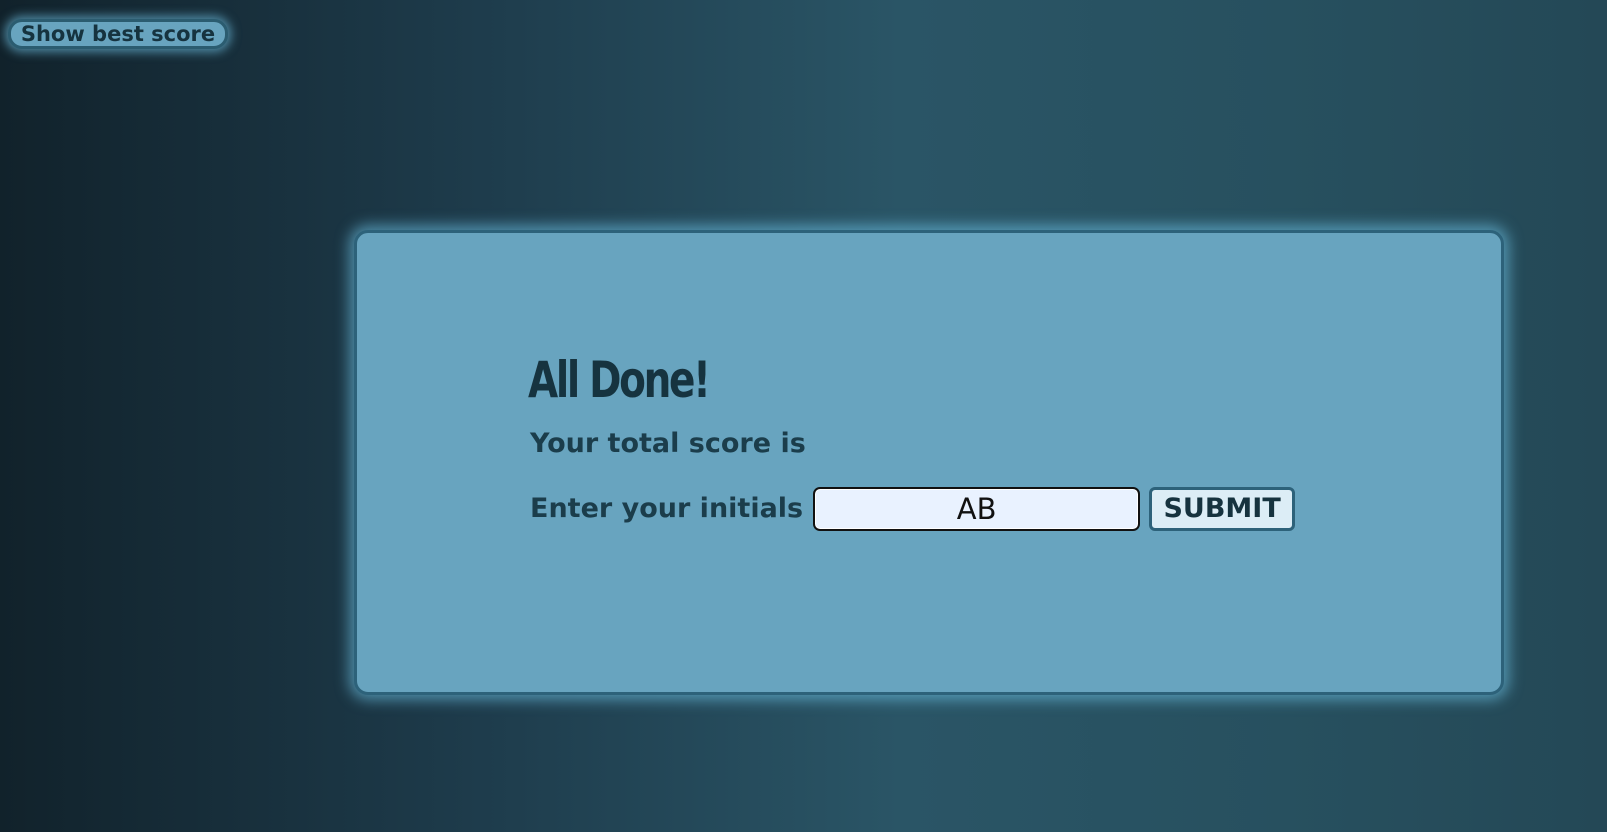 This screenshot has width=1607, height=832. What do you see at coordinates (668, 443) in the screenshot?
I see `total-score-text: Your total score is` at bounding box center [668, 443].